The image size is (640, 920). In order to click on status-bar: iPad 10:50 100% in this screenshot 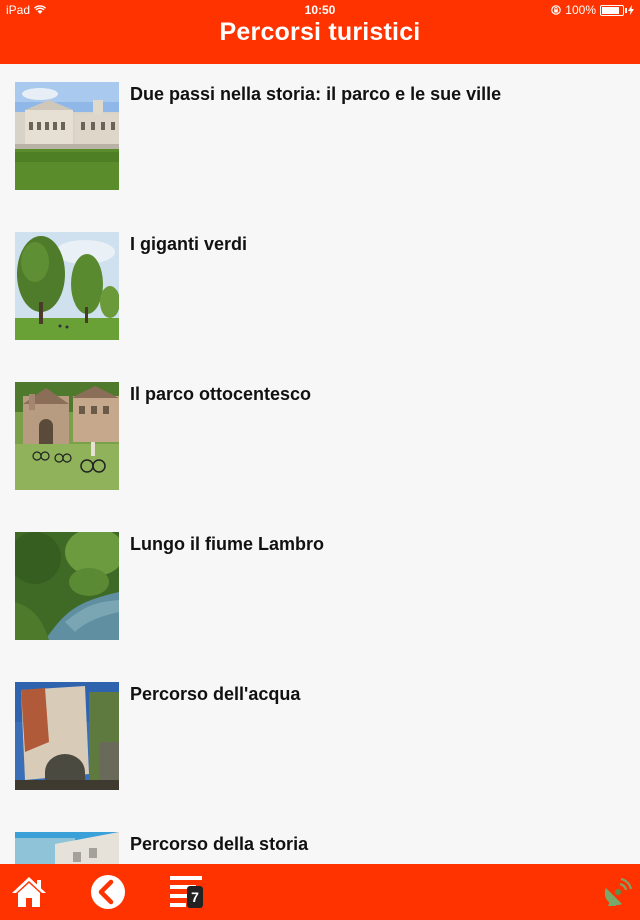, I will do `click(320, 10)`.